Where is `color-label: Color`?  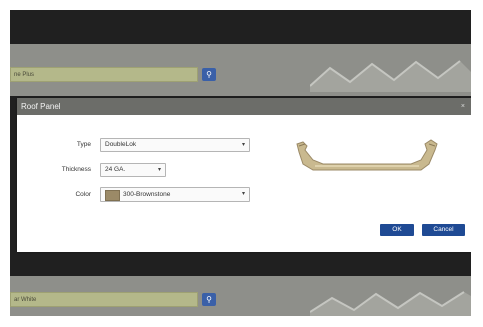 color-label: Color is located at coordinates (83, 194).